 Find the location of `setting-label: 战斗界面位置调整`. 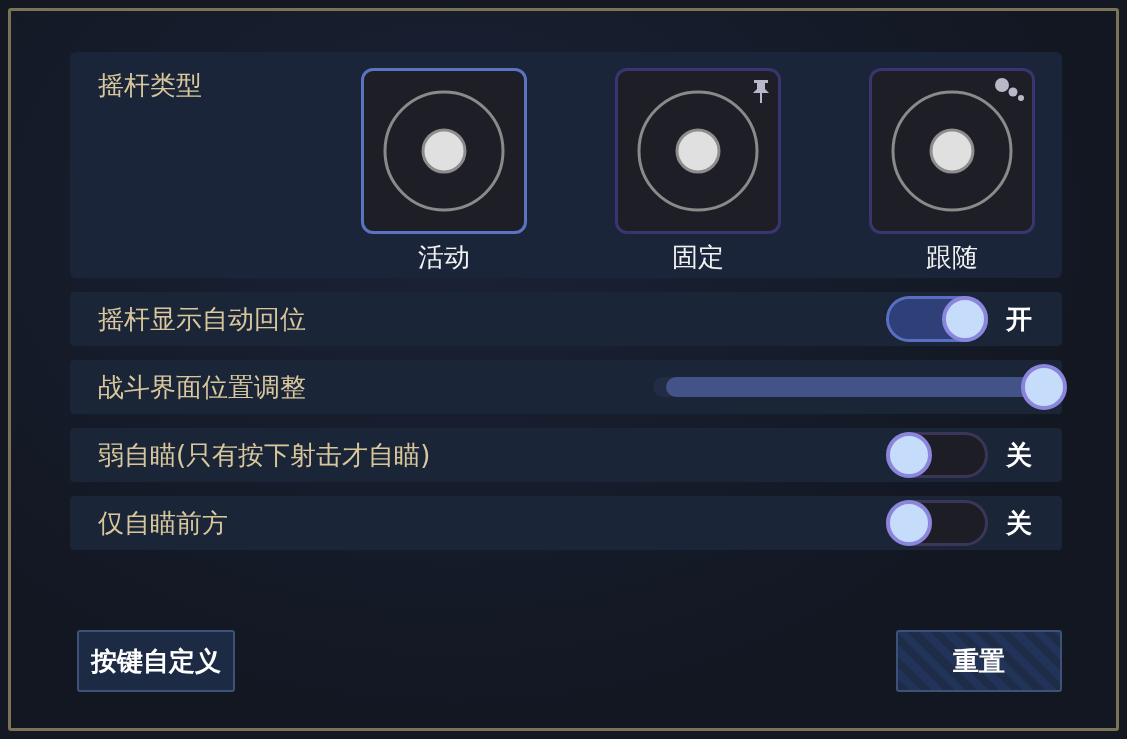

setting-label: 战斗界面位置调整 is located at coordinates (202, 387).